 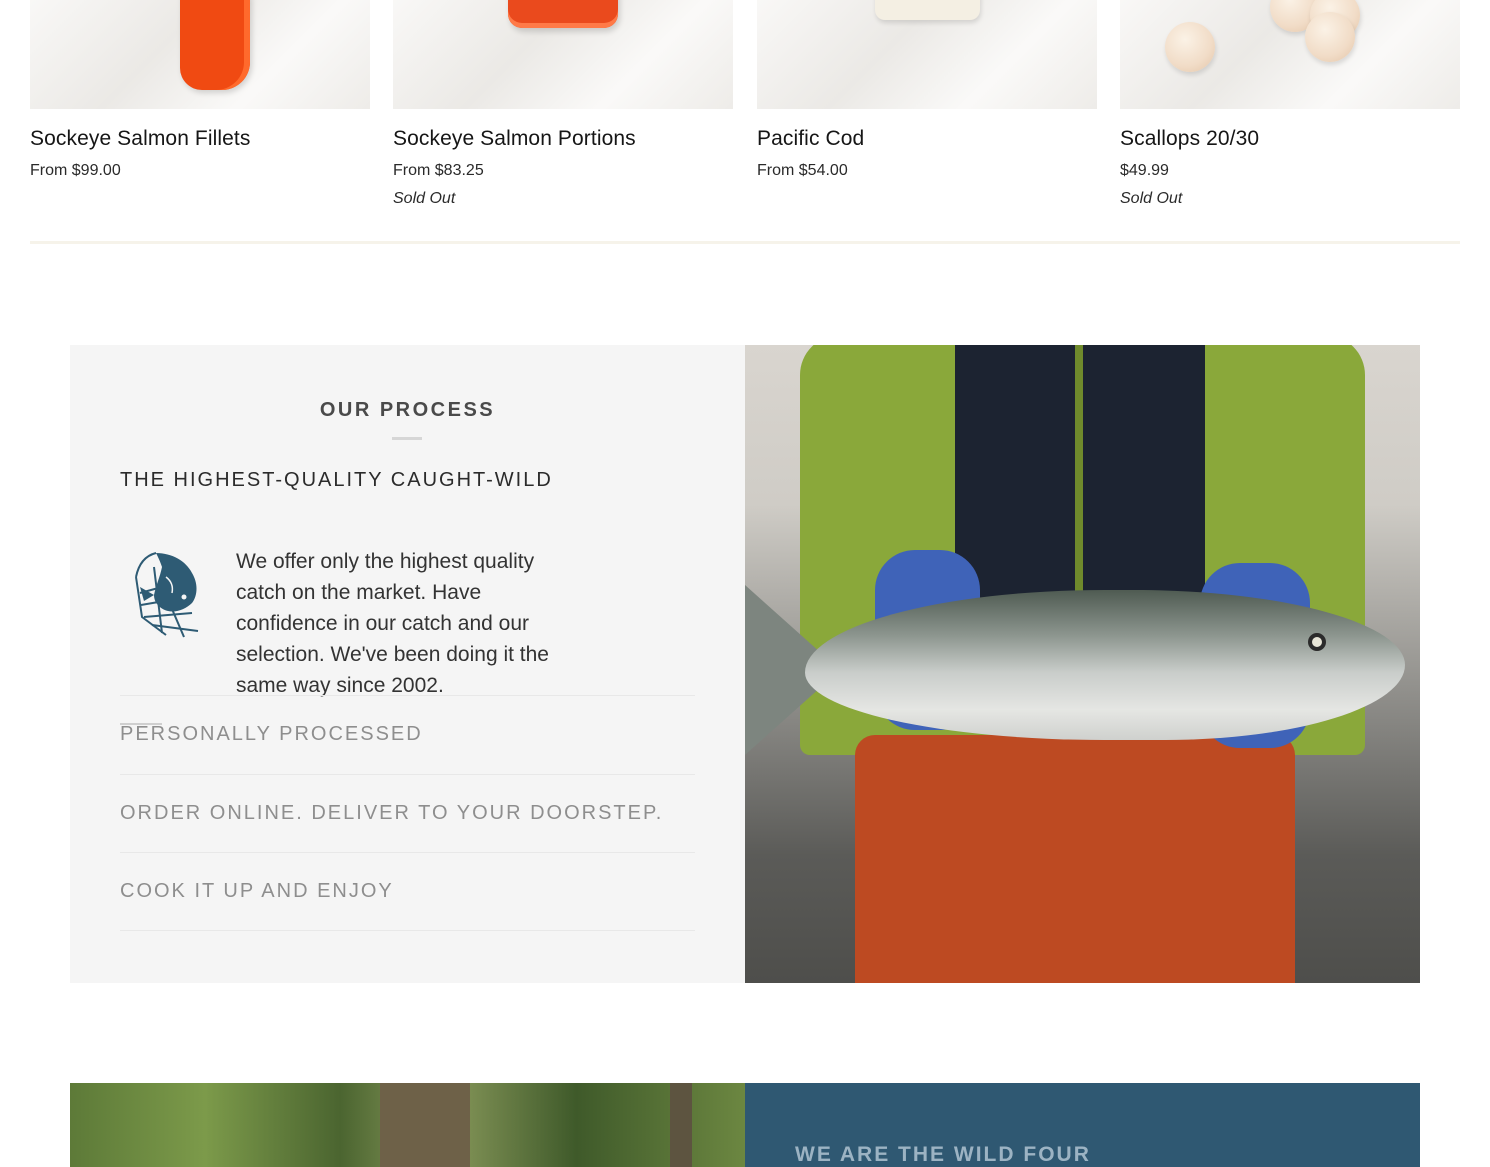 I want to click on salmon-fillet-image, so click(x=215, y=45).